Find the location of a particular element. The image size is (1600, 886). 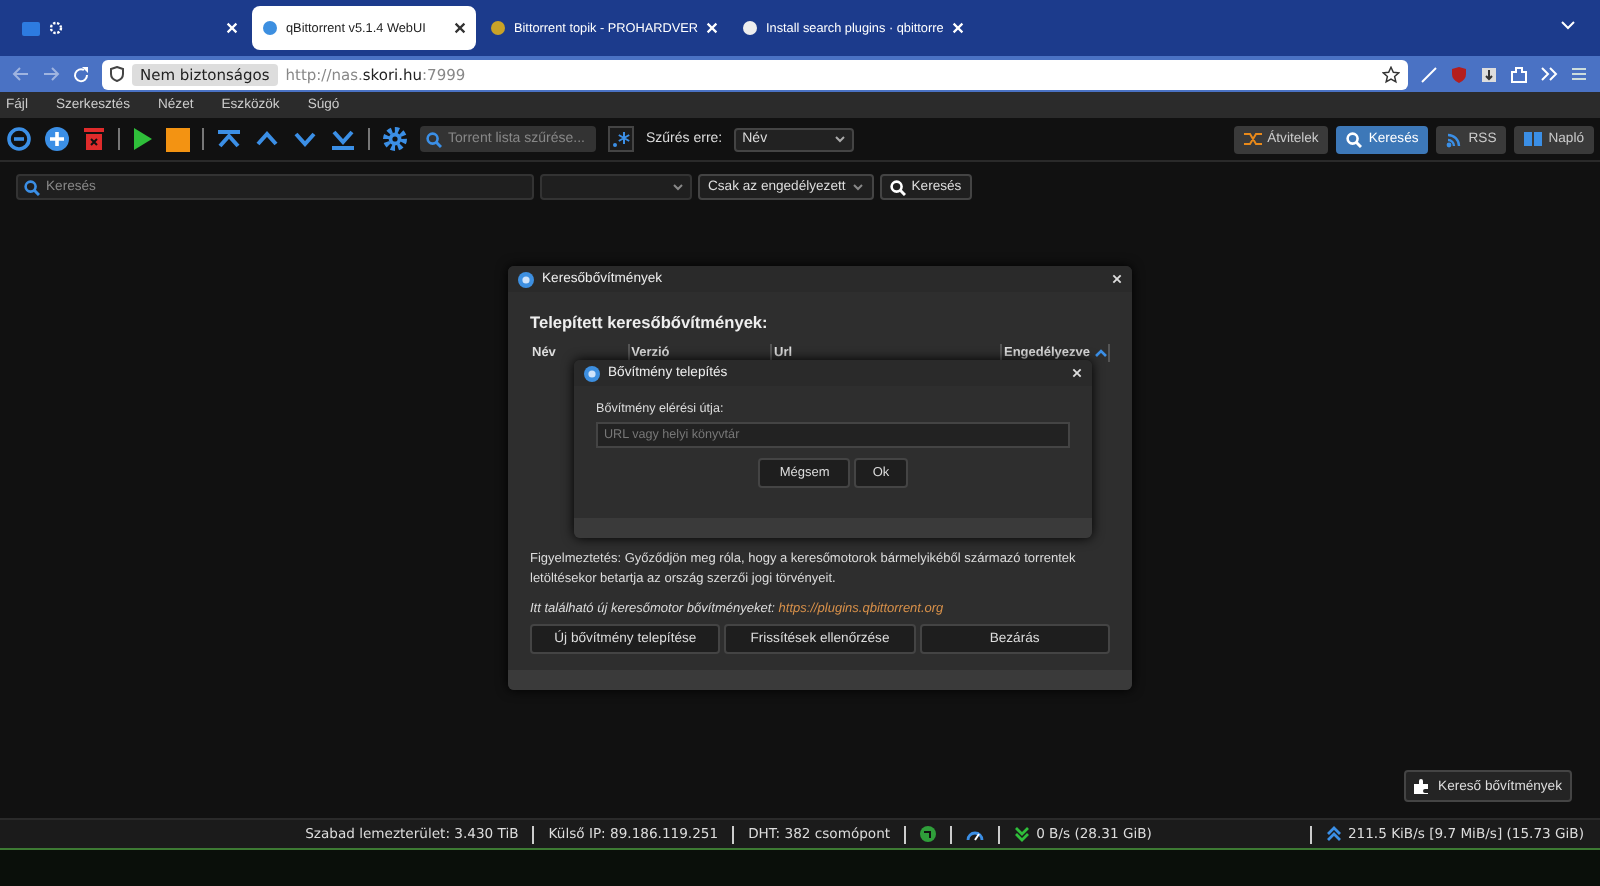

asterisk-icon is located at coordinates (621, 139).